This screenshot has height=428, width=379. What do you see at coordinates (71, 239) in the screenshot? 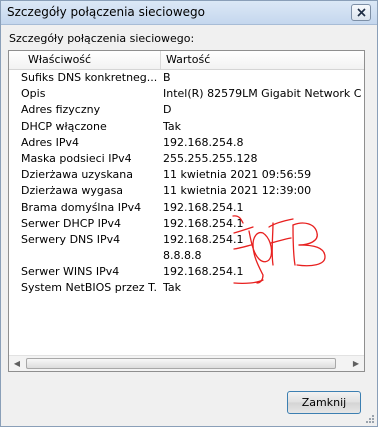
I see `property-cell: Serwery DNS IPv4` at bounding box center [71, 239].